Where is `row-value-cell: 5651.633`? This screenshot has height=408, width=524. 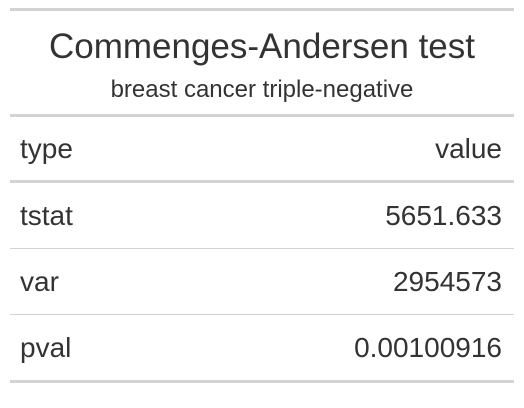
row-value-cell: 5651.633 is located at coordinates (443, 215).